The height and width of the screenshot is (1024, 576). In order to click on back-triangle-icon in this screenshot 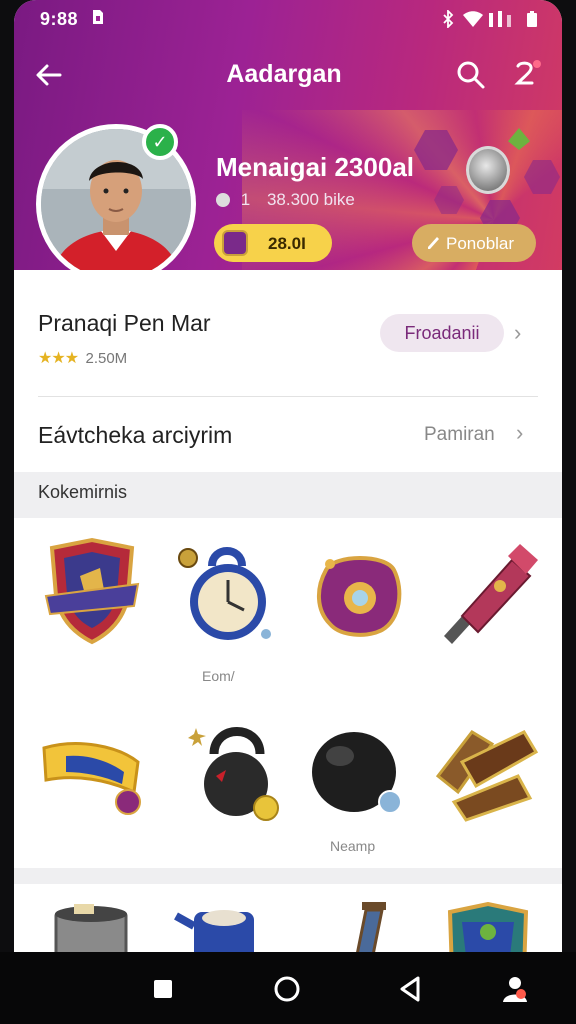, I will do `click(411, 989)`.